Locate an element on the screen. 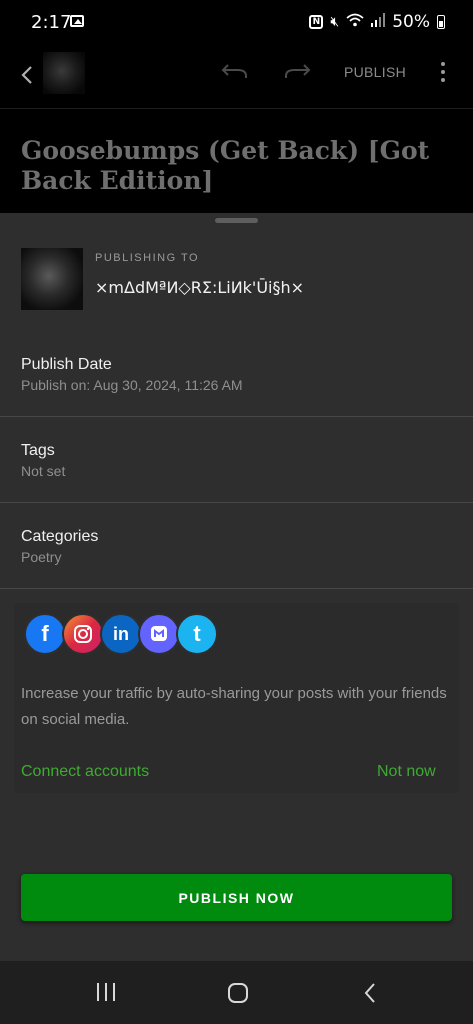 This screenshot has width=473, height=1024. tumblr-icon: t is located at coordinates (197, 634).